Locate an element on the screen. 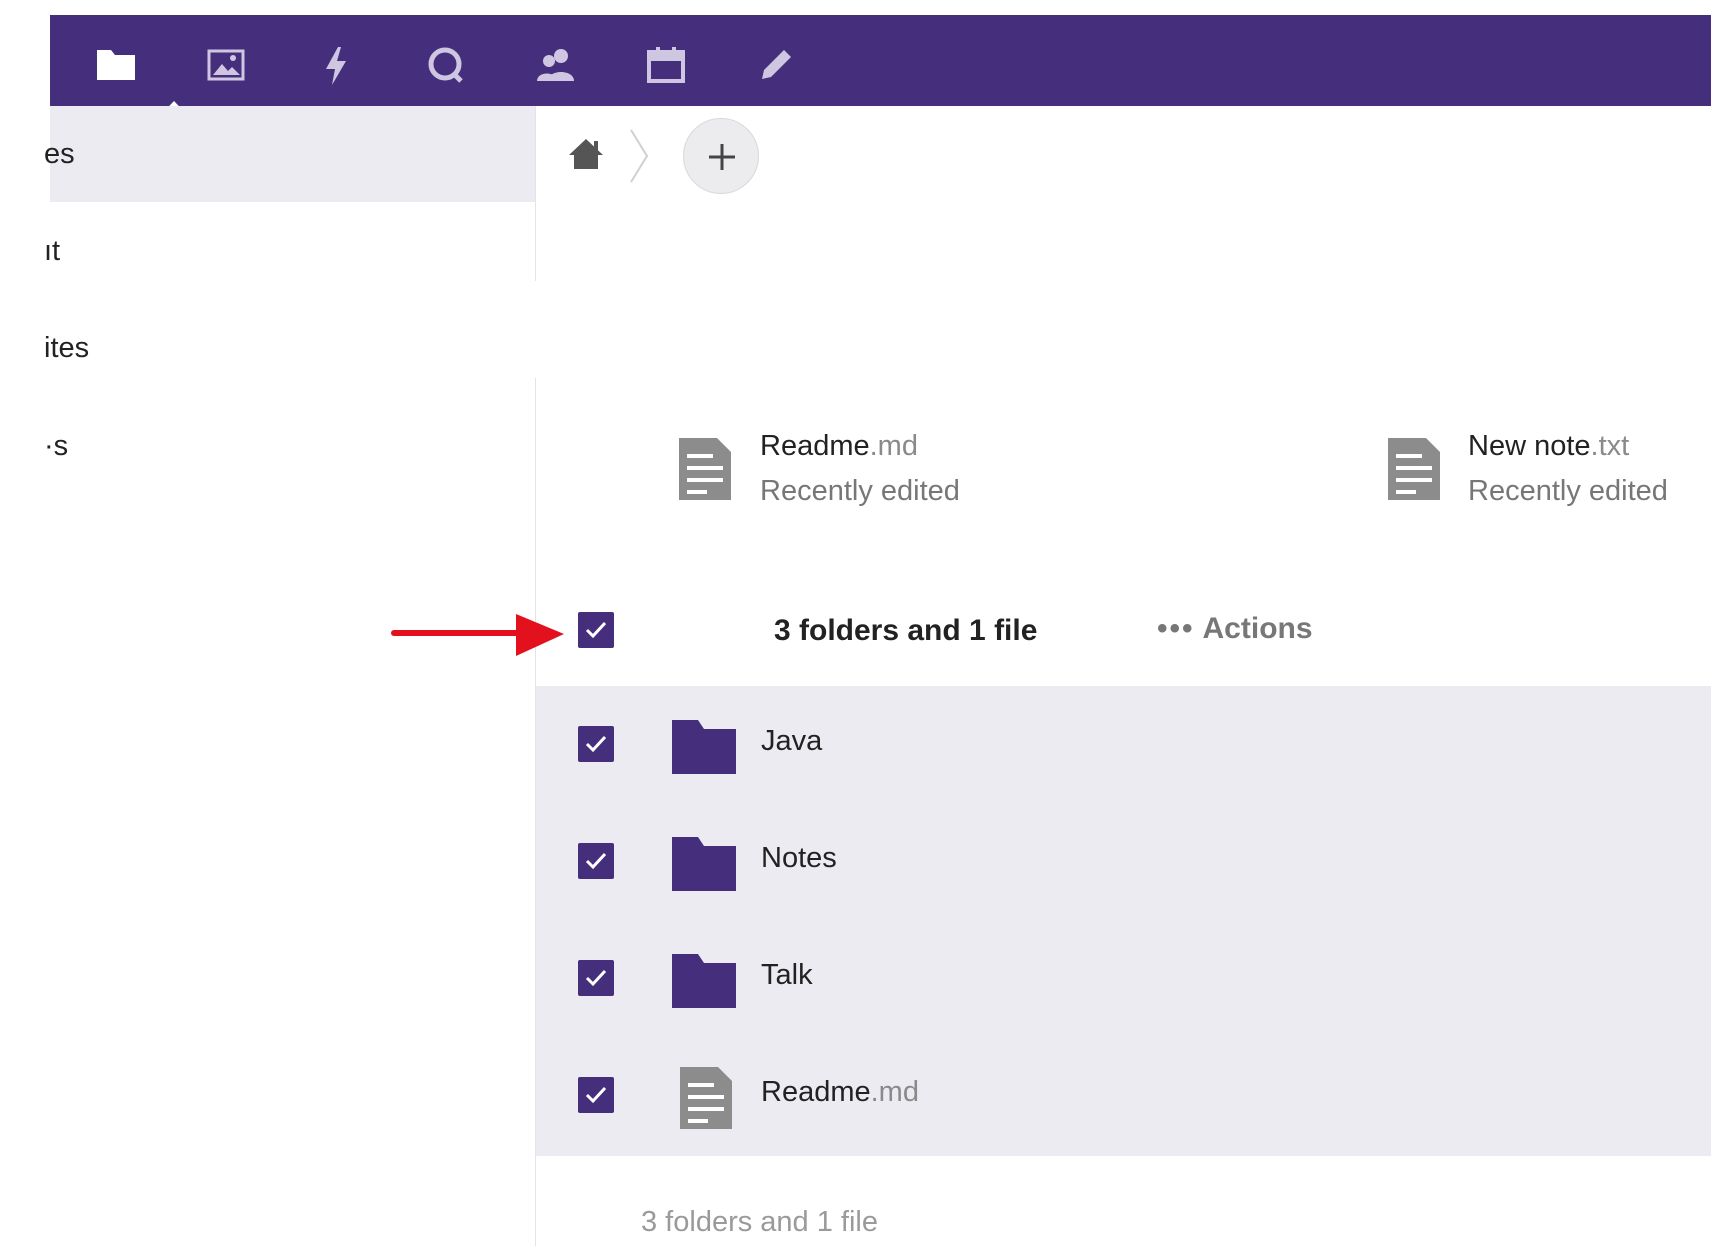 Image resolution: width=1711 pixels, height=1246 pixels. actions-menu-button: ••• Actions is located at coordinates (1235, 629).